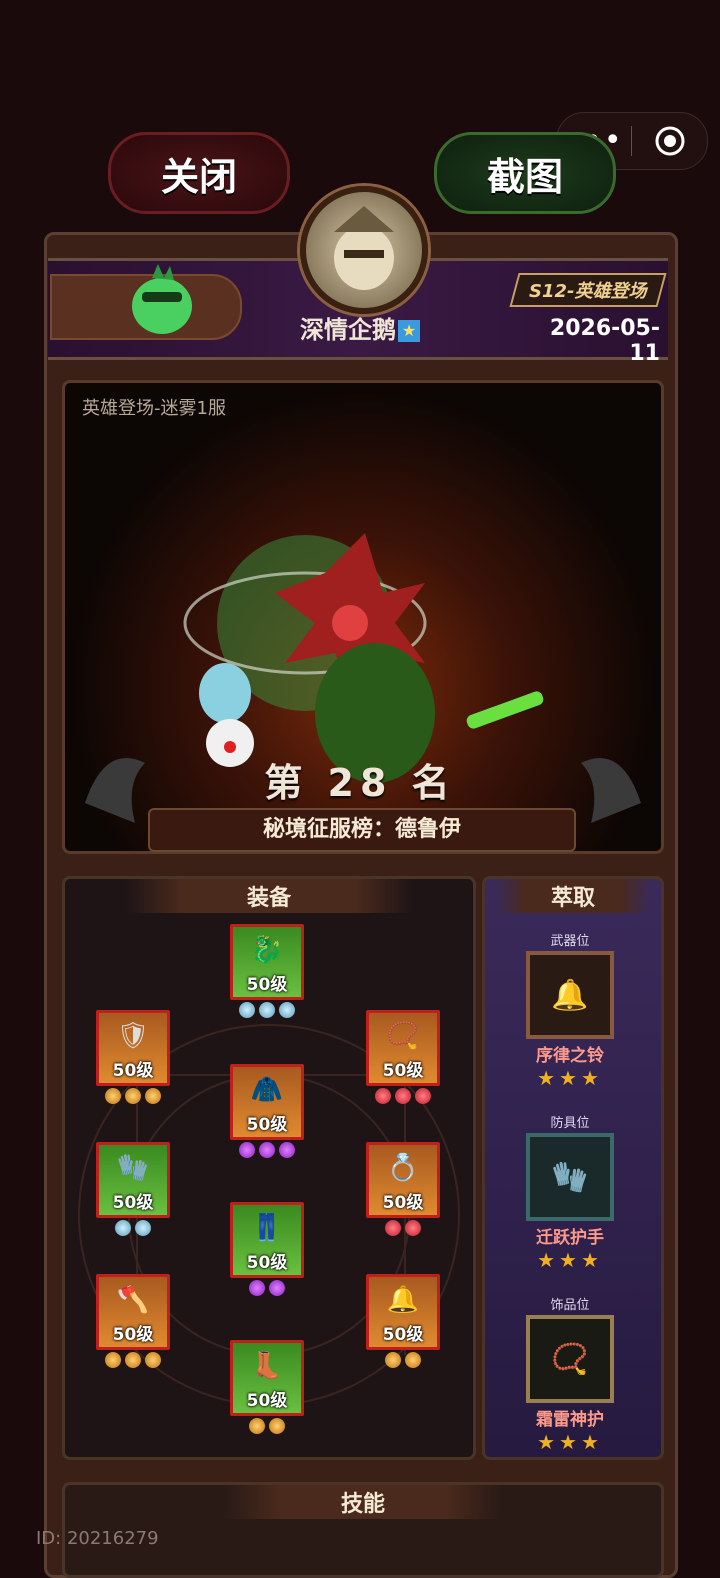 The height and width of the screenshot is (1578, 720). What do you see at coordinates (133, 1057) in the screenshot?
I see `equip-slot-shoulder: 🛡 50级` at bounding box center [133, 1057].